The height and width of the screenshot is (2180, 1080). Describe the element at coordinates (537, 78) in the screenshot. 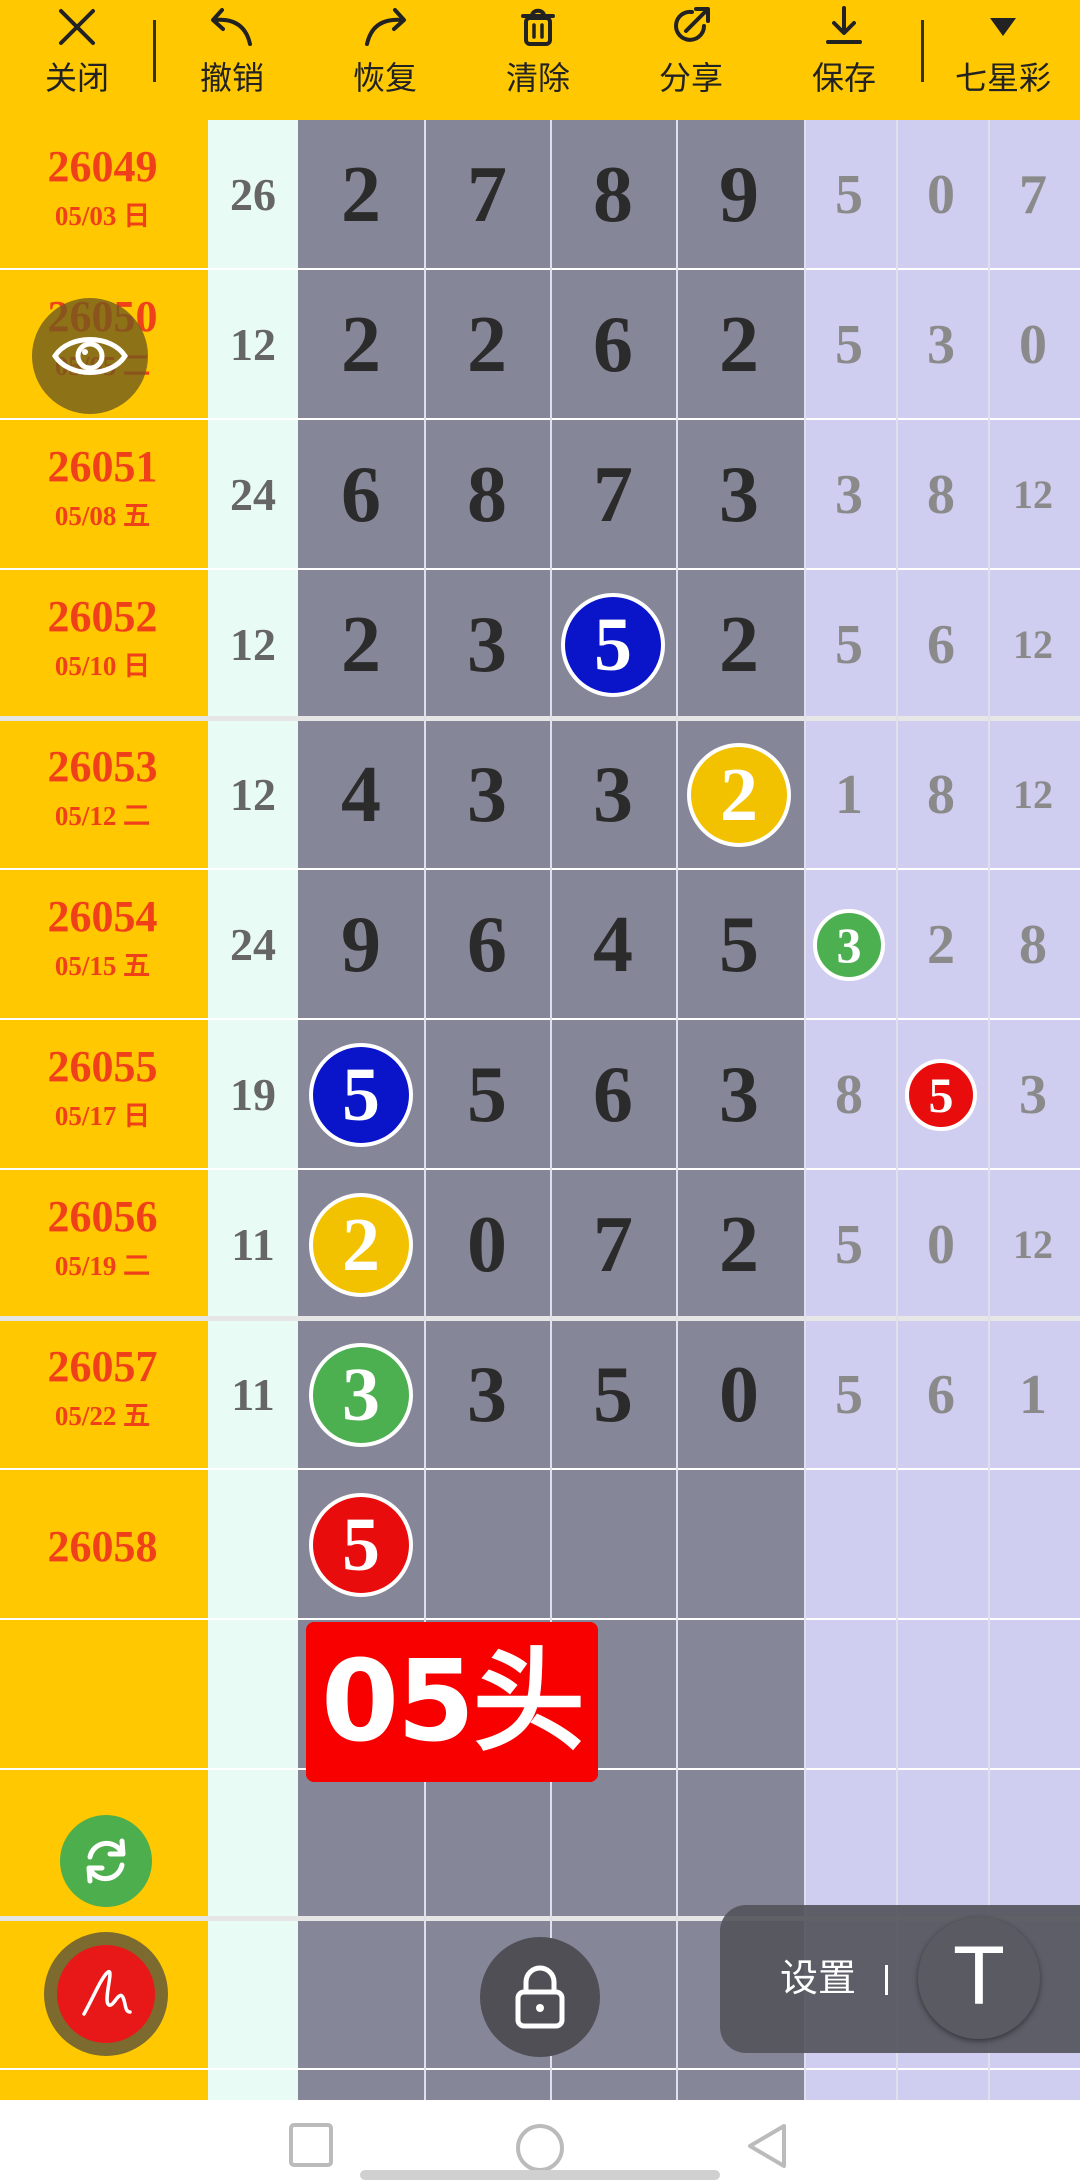

I see `clear-label: 清除` at that location.